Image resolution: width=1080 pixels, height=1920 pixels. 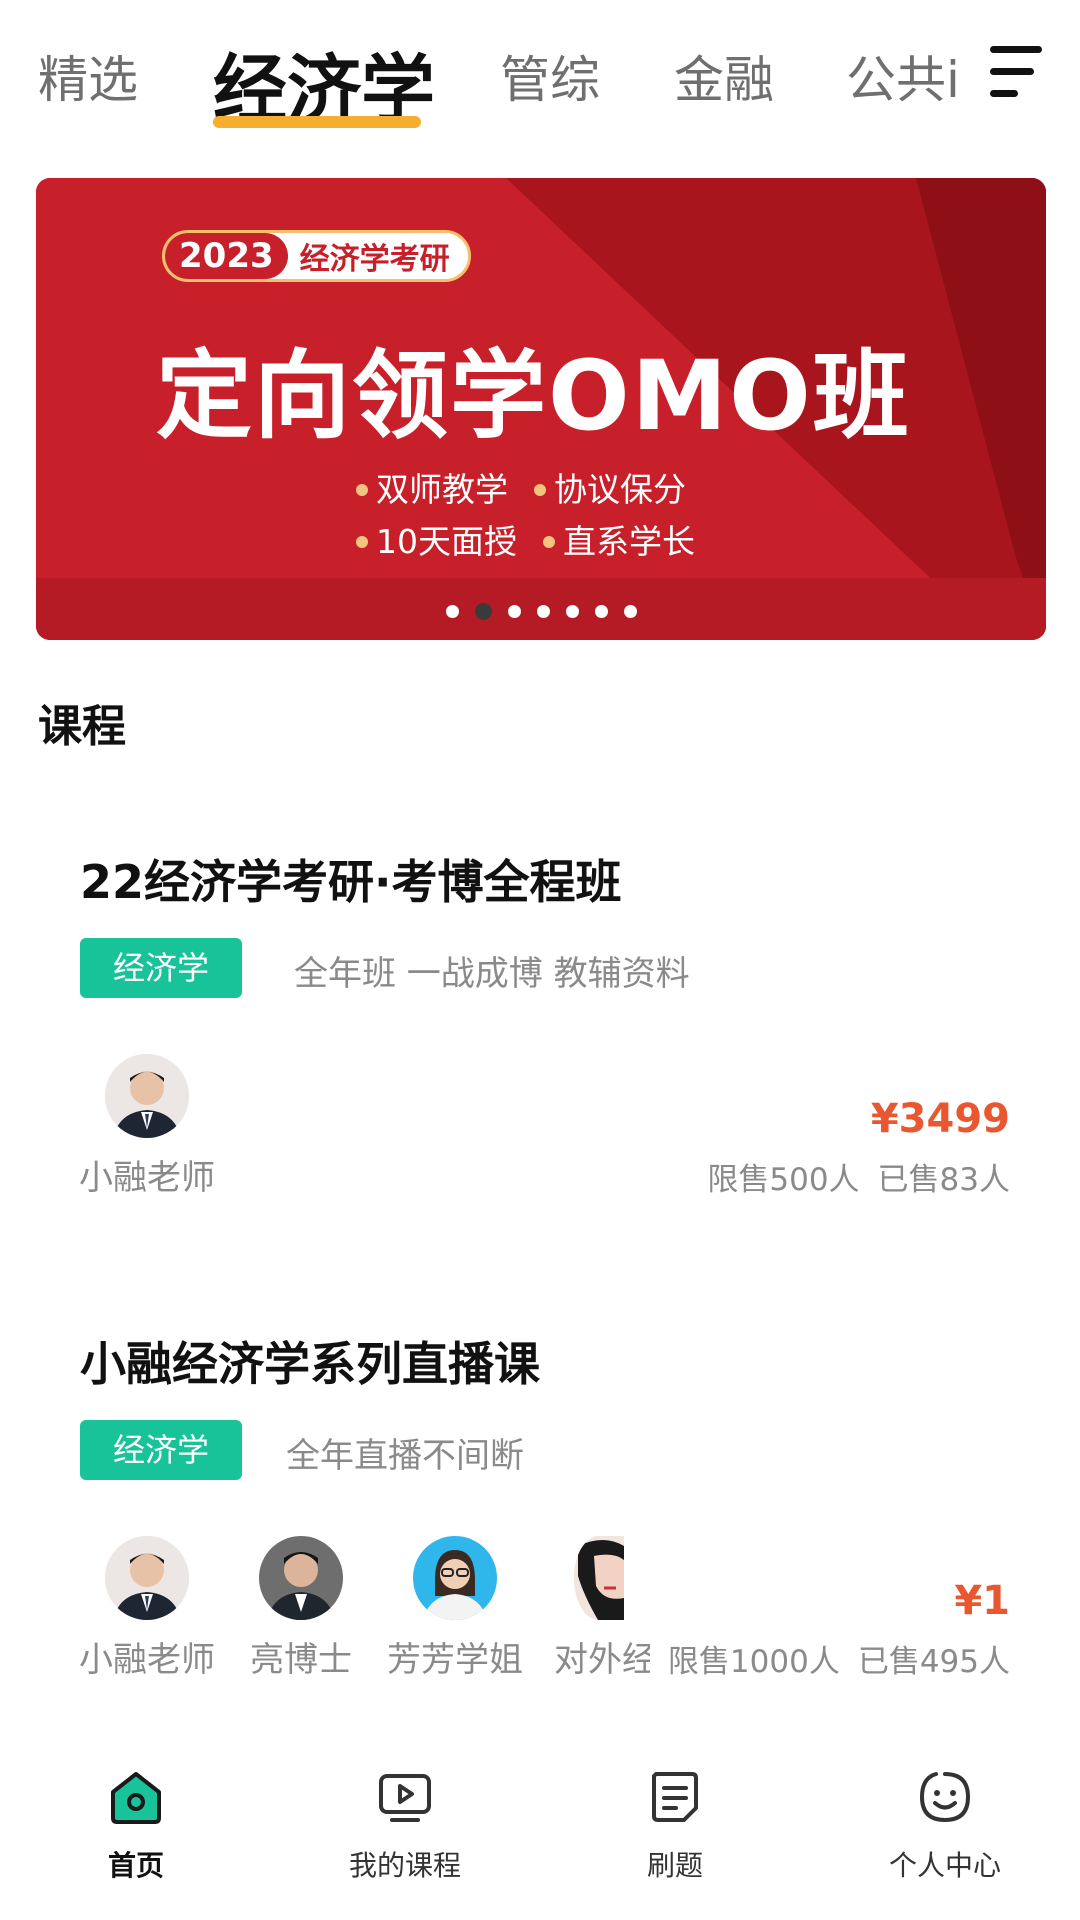 I want to click on nav-item-practice: 刷题, so click(x=675, y=1826).